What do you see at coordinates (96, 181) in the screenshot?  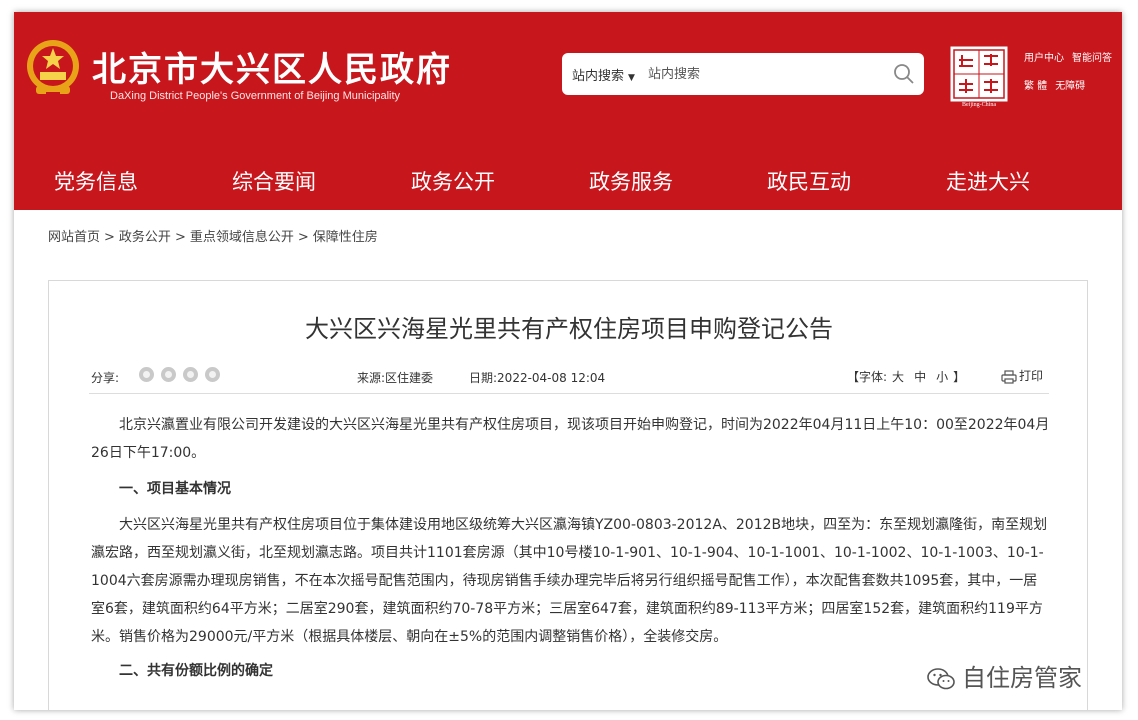 I see `nav-item-party-affairs: 党务信息` at bounding box center [96, 181].